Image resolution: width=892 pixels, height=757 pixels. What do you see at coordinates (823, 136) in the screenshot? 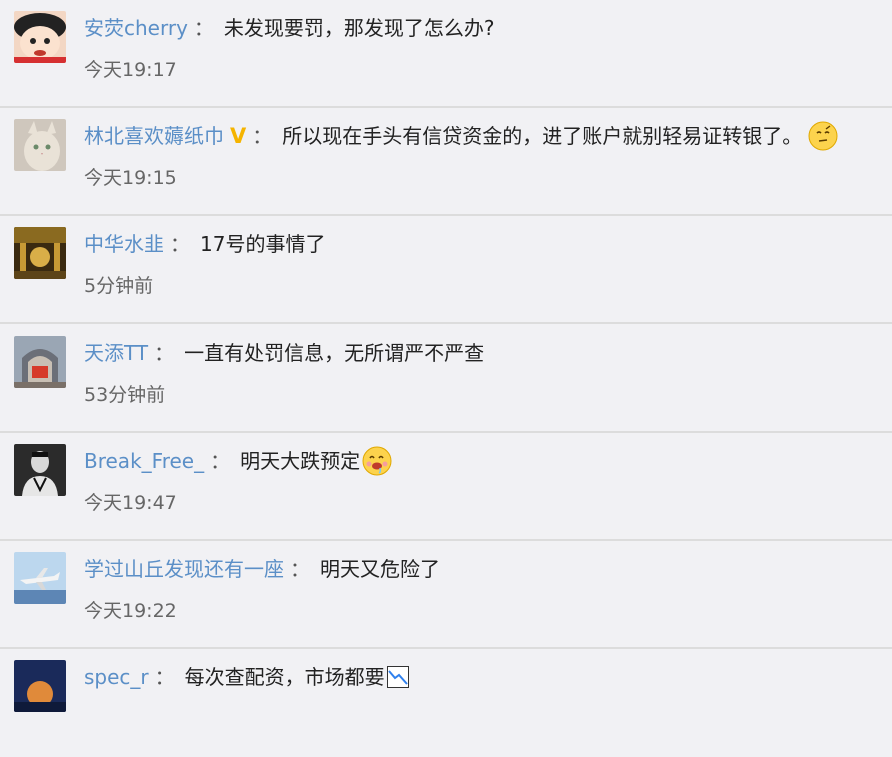
I see `thinking-face-icon` at bounding box center [823, 136].